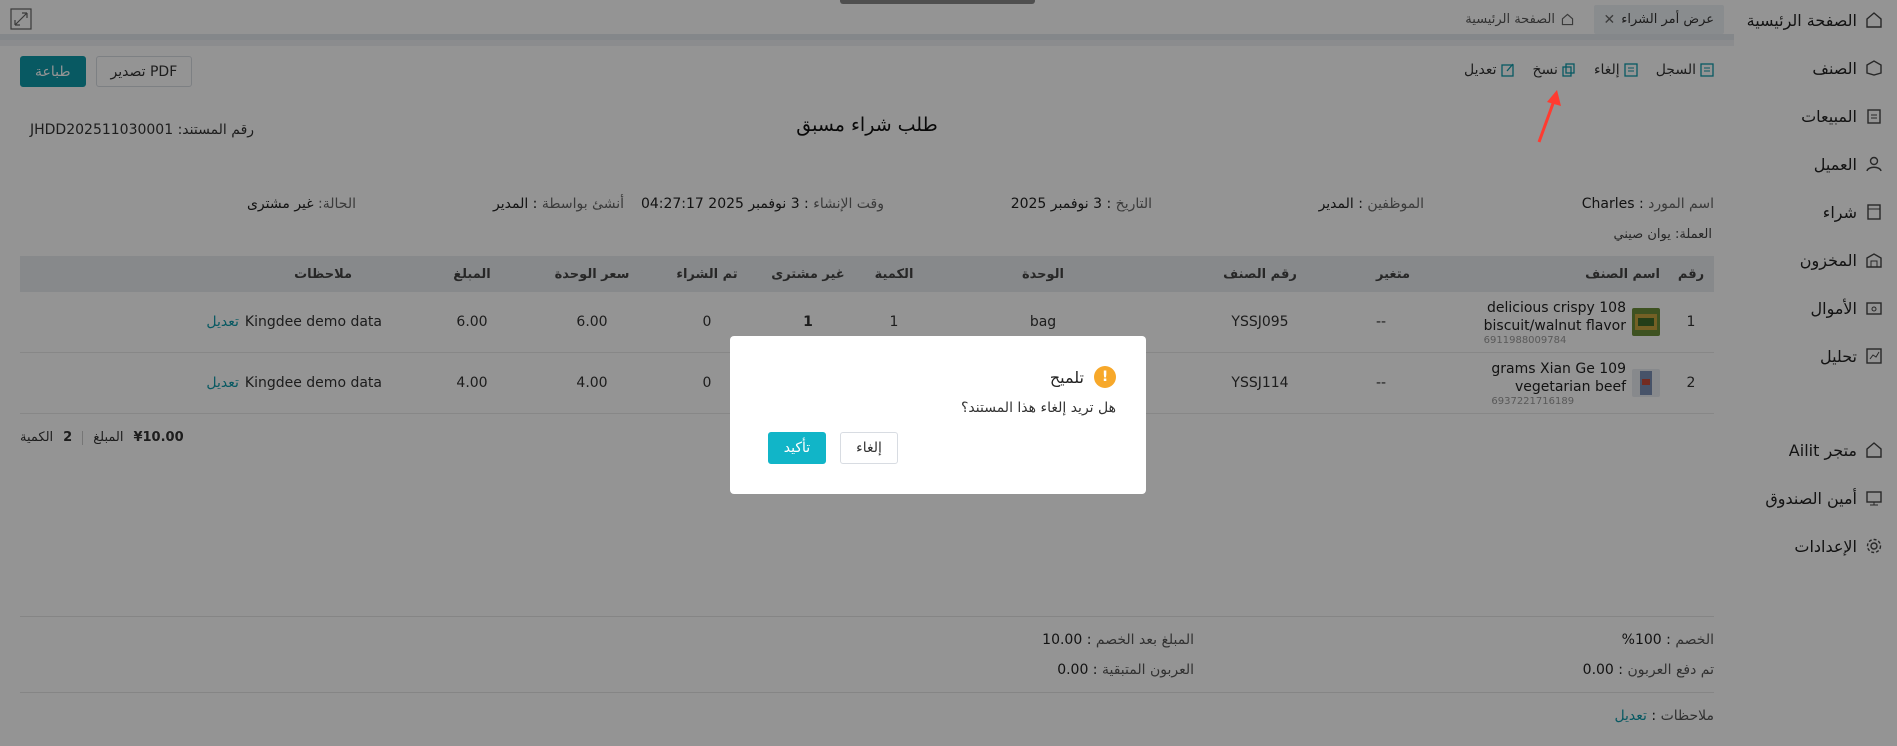 The image size is (1897, 746). I want to click on dialog-buttons: إلغاء تأكيد, so click(833, 448).